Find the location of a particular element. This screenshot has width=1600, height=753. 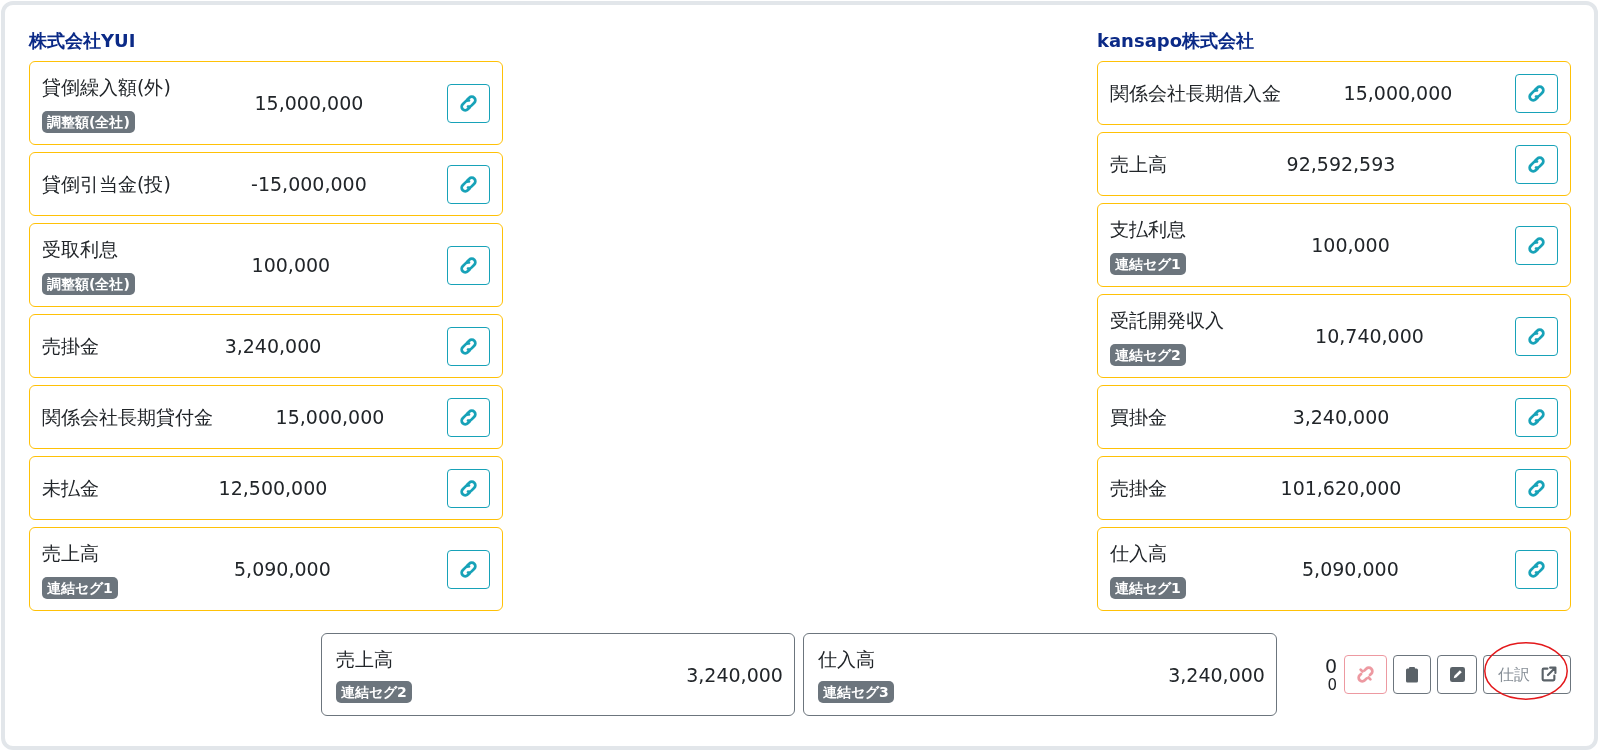

clipboard-icon is located at coordinates (1412, 674).